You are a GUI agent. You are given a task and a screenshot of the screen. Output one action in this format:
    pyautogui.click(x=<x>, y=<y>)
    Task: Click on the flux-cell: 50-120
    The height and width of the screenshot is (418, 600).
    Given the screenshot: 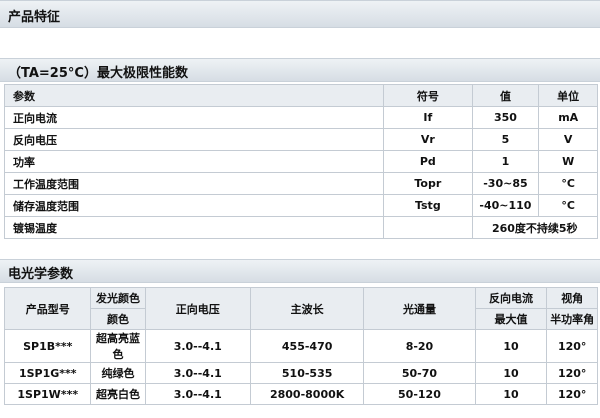 What is the action you would take?
    pyautogui.click(x=419, y=394)
    